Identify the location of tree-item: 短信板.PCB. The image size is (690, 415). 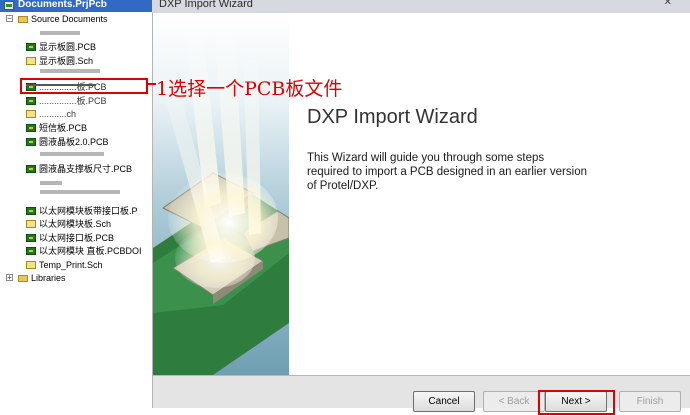
(56, 128).